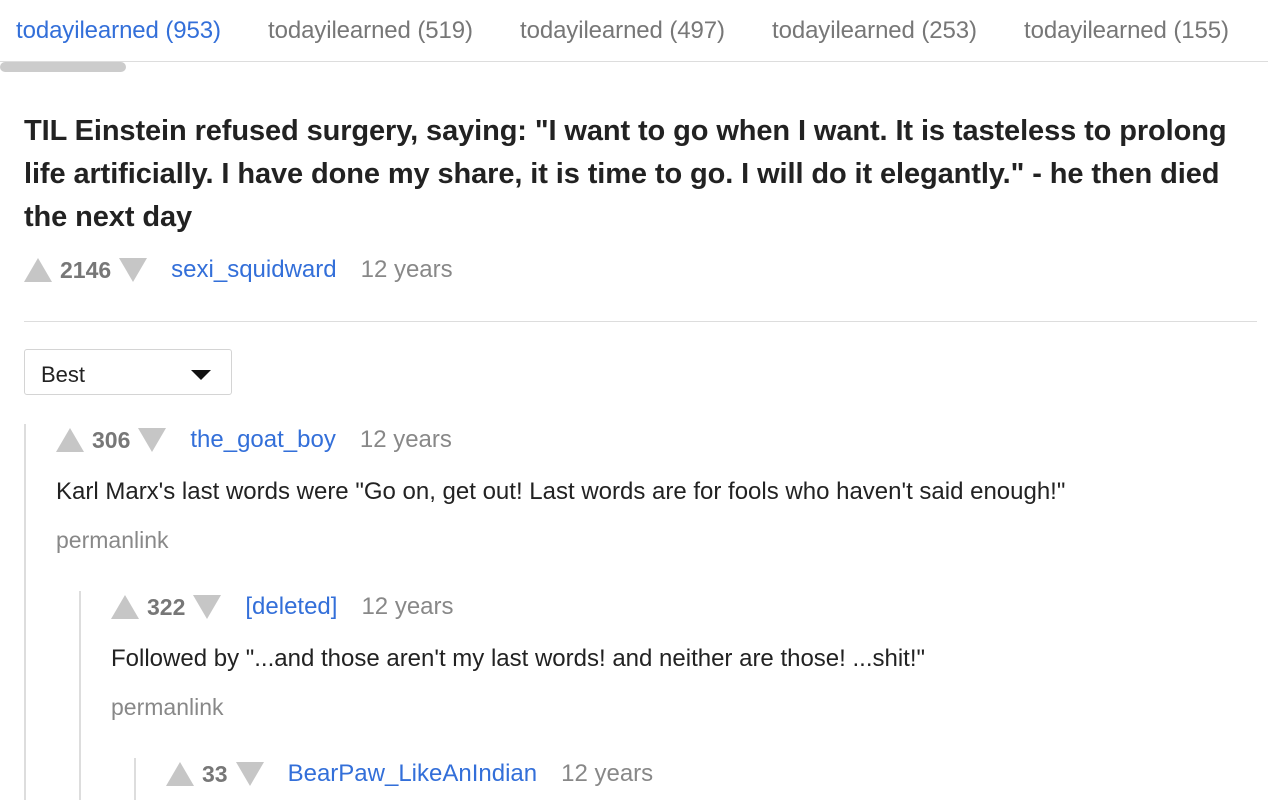 Image resolution: width=1280 pixels, height=800 pixels. I want to click on comment-score: 322, so click(166, 606).